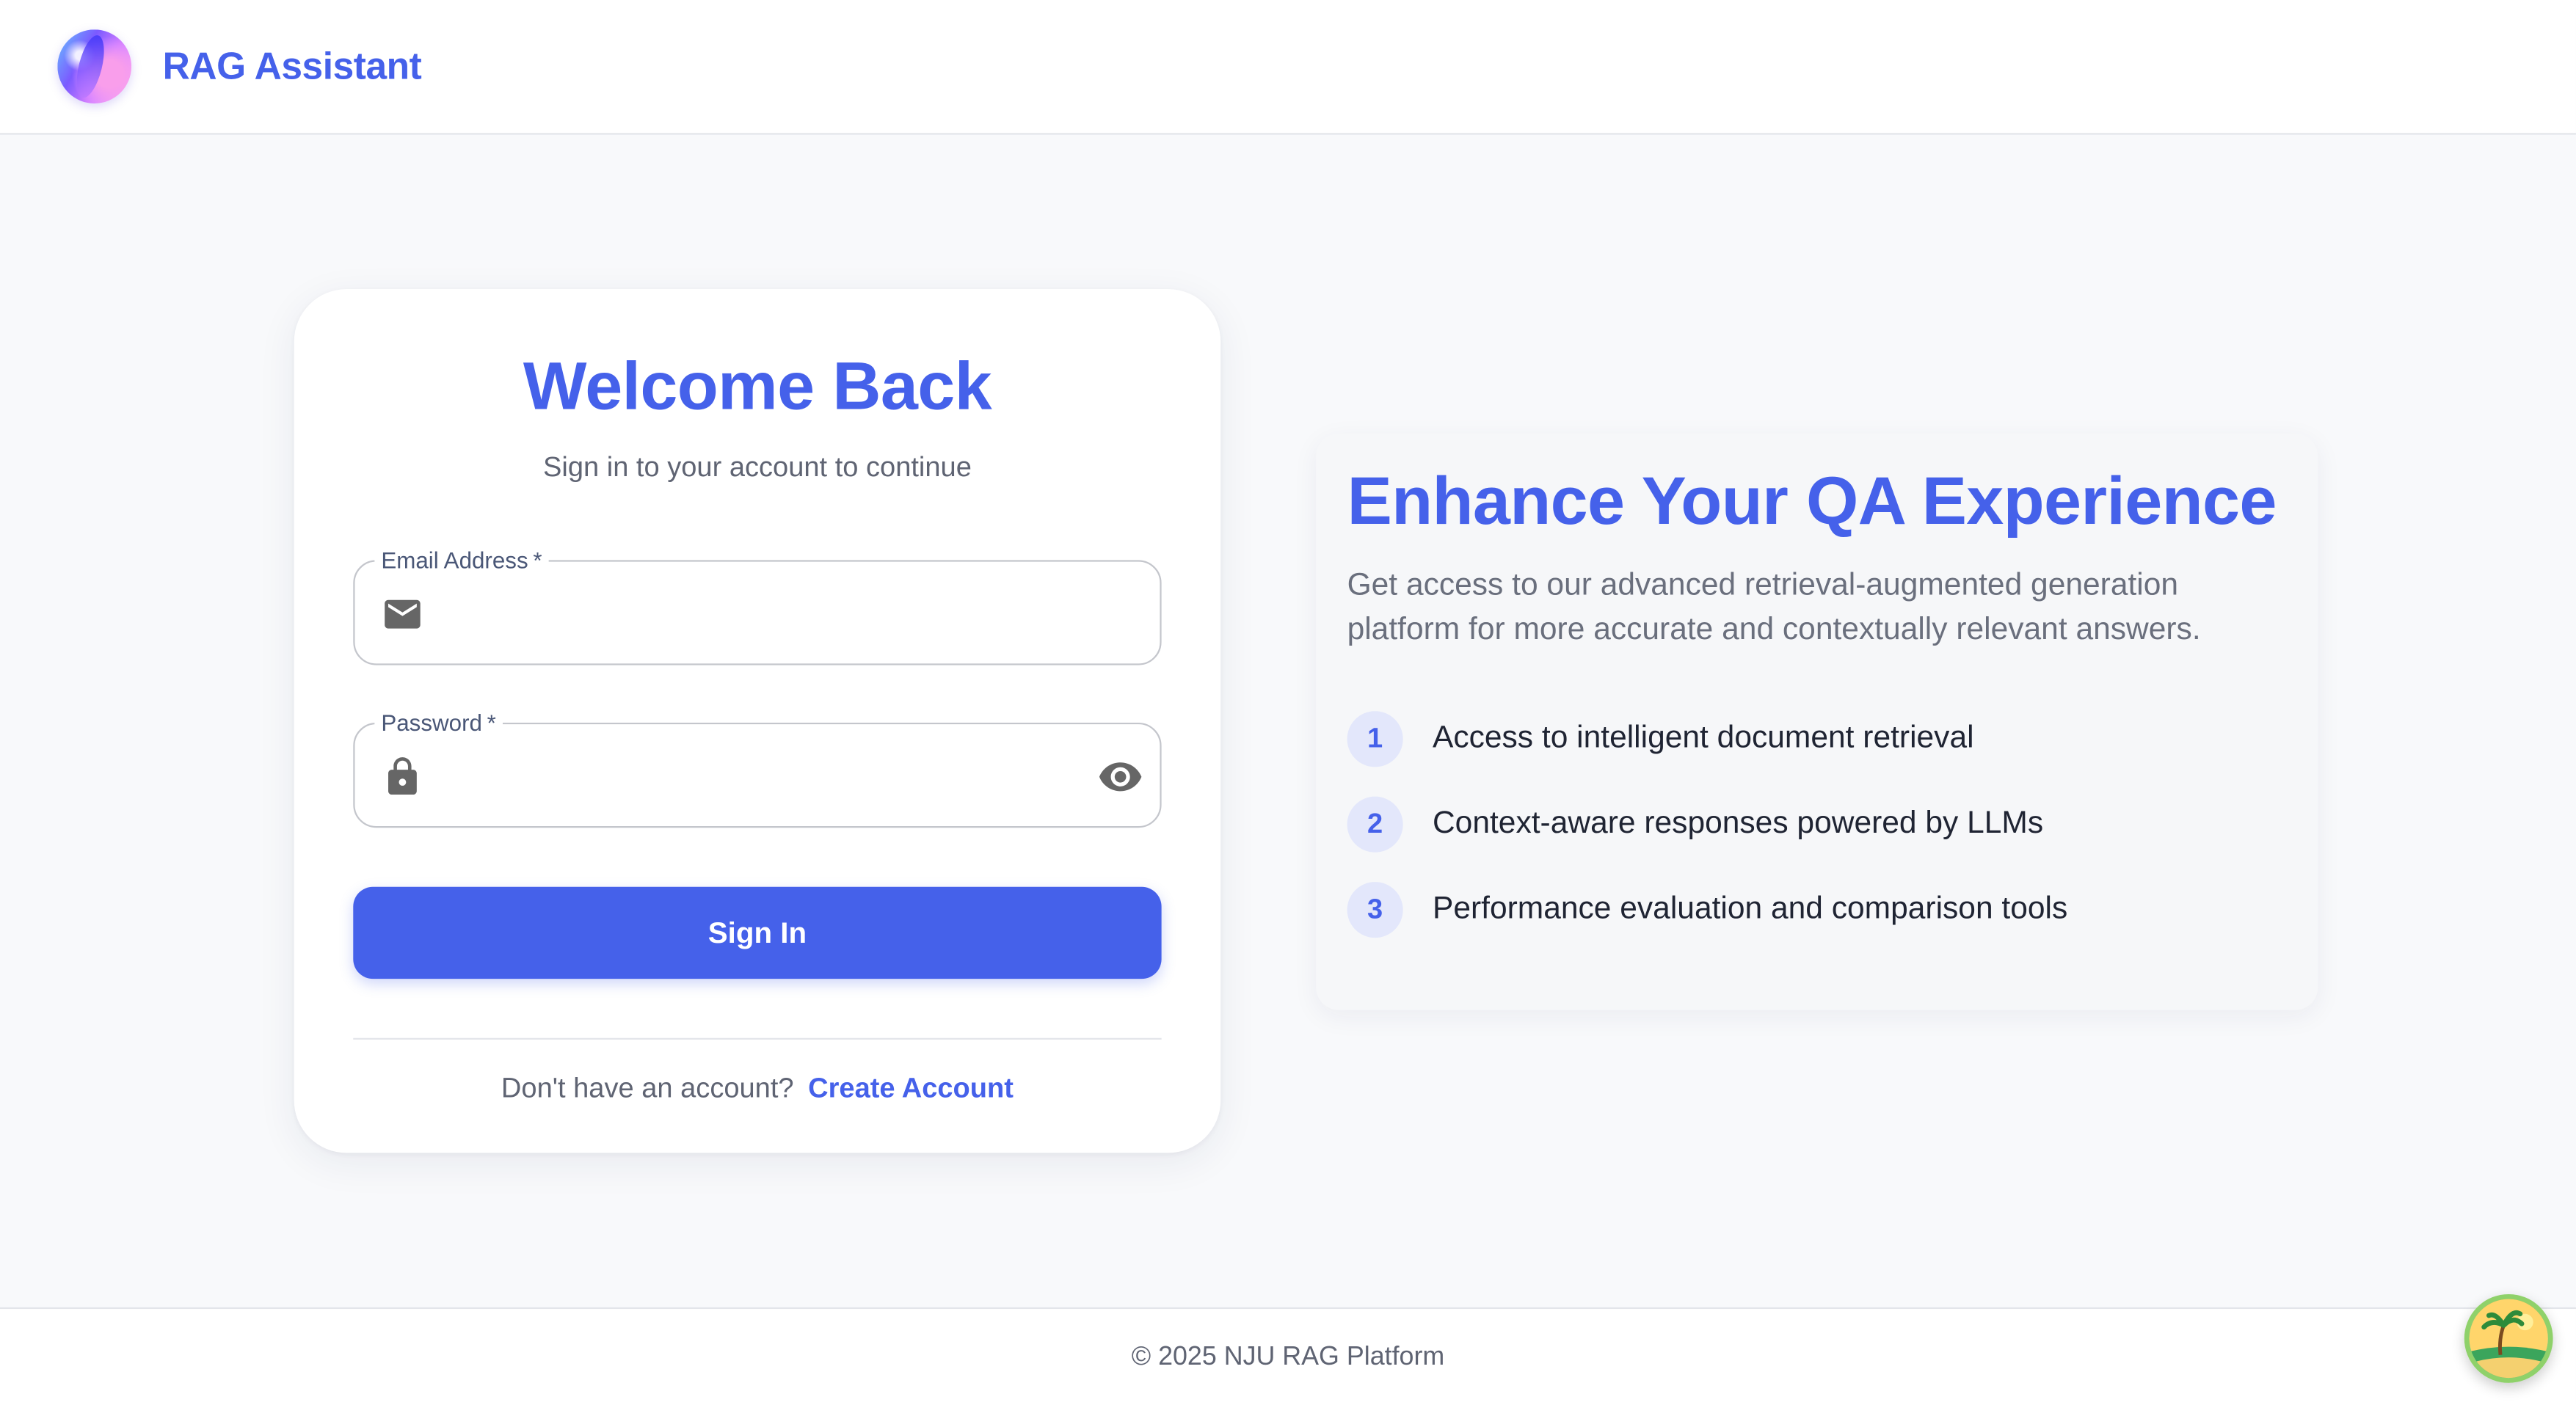 This screenshot has width=2576, height=1405. I want to click on feature-number-badge: 2, so click(1375, 824).